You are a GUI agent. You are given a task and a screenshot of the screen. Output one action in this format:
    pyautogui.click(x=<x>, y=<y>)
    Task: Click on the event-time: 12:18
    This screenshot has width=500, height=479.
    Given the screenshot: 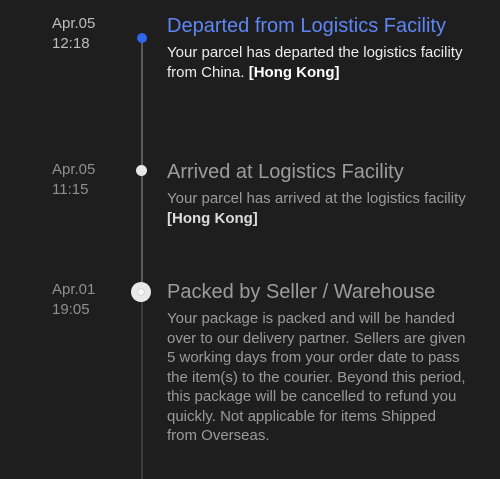 What is the action you would take?
    pyautogui.click(x=71, y=43)
    